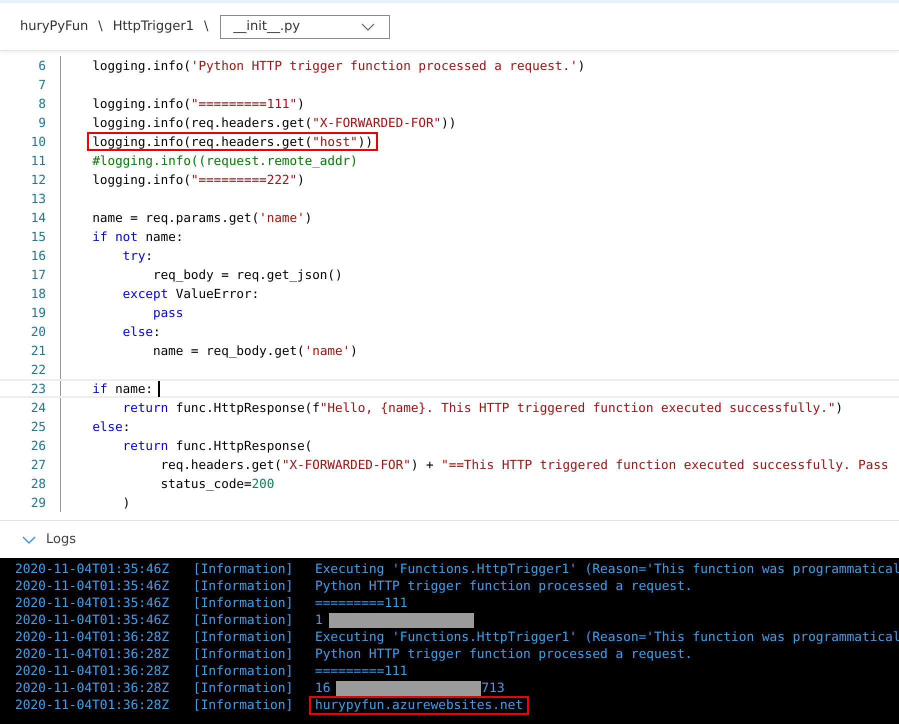 The width and height of the screenshot is (899, 724). I want to click on line-number: 10, so click(38, 141).